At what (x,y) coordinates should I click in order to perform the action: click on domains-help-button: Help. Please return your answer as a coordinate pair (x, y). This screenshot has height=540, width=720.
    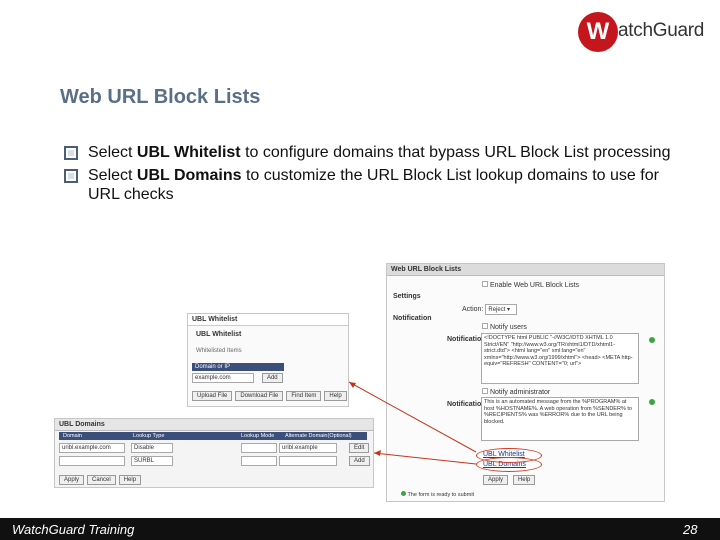
    Looking at the image, I should click on (130, 480).